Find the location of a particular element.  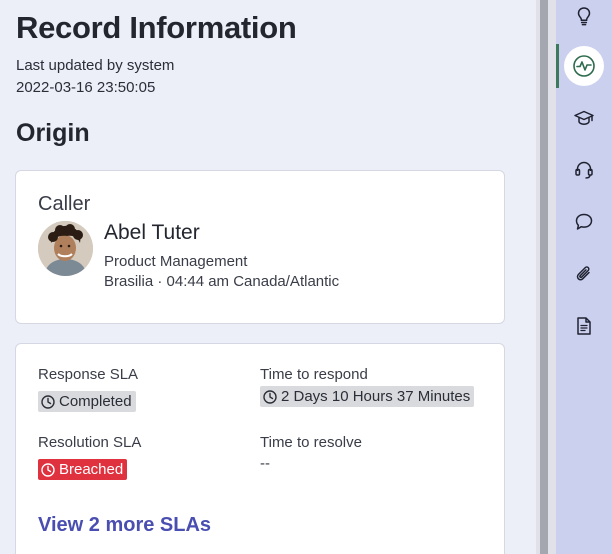

response-sla-status: Completed is located at coordinates (95, 401).